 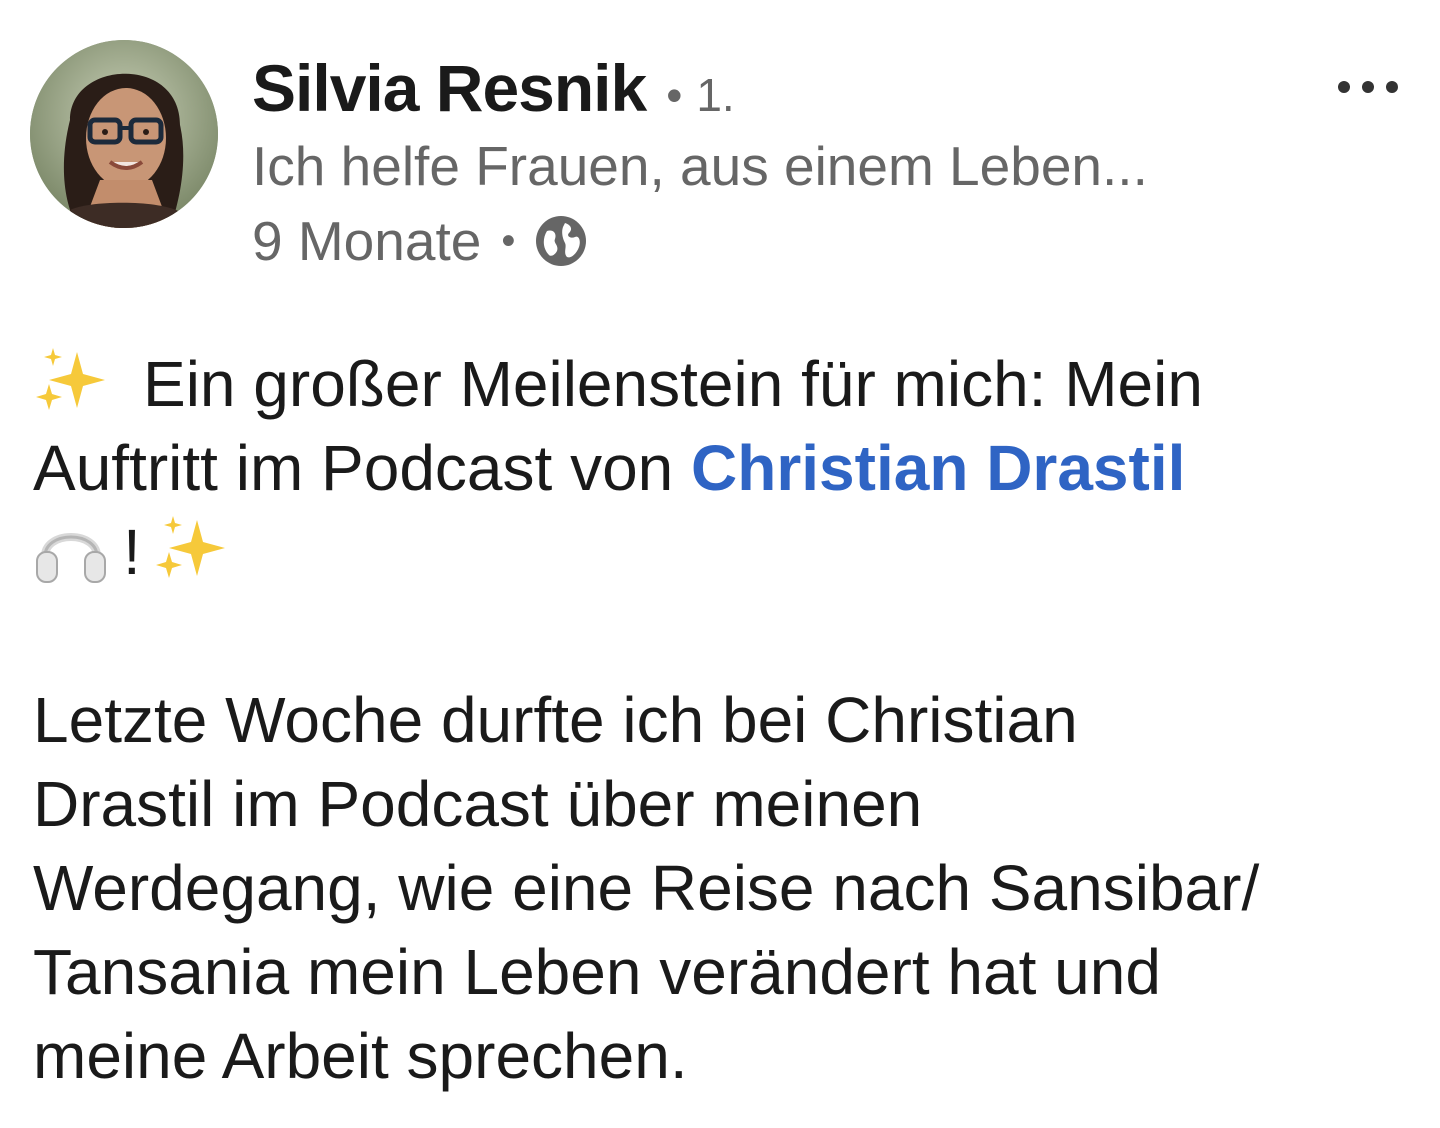 I want to click on post-line: Ein großer Meilenstein für mich: Mein, so click(x=718, y=384).